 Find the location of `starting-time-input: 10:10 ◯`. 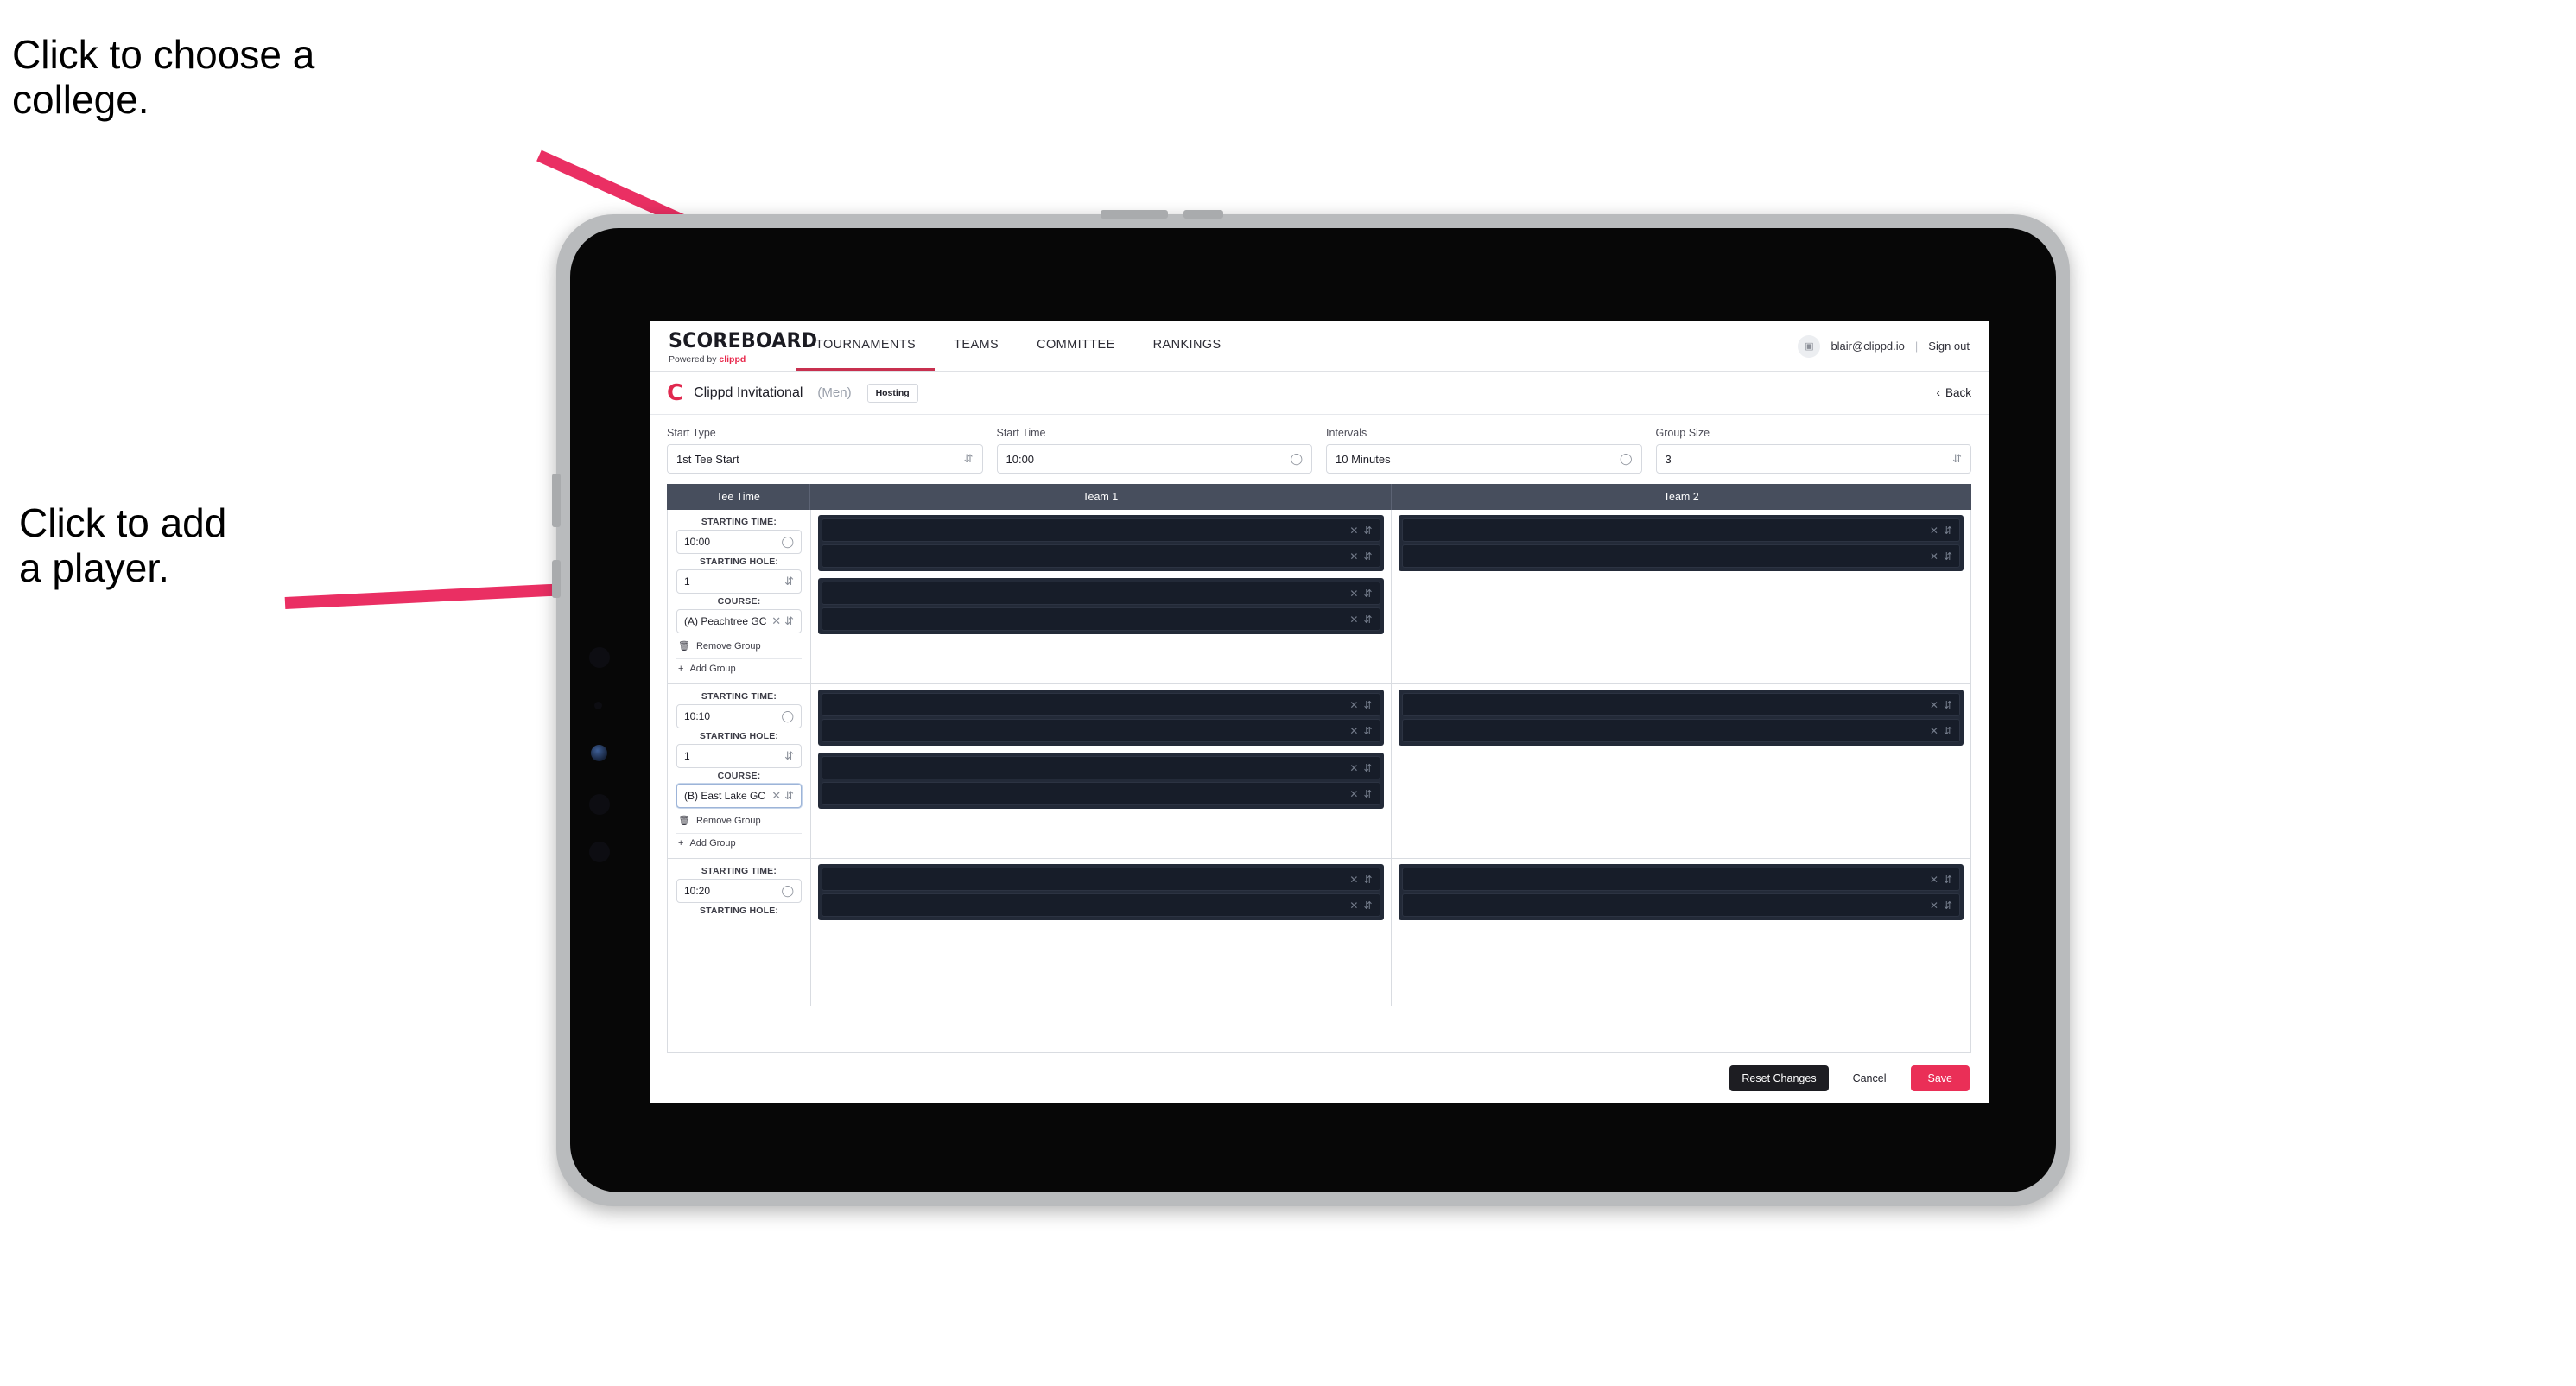

starting-time-input: 10:10 ◯ is located at coordinates (739, 716).